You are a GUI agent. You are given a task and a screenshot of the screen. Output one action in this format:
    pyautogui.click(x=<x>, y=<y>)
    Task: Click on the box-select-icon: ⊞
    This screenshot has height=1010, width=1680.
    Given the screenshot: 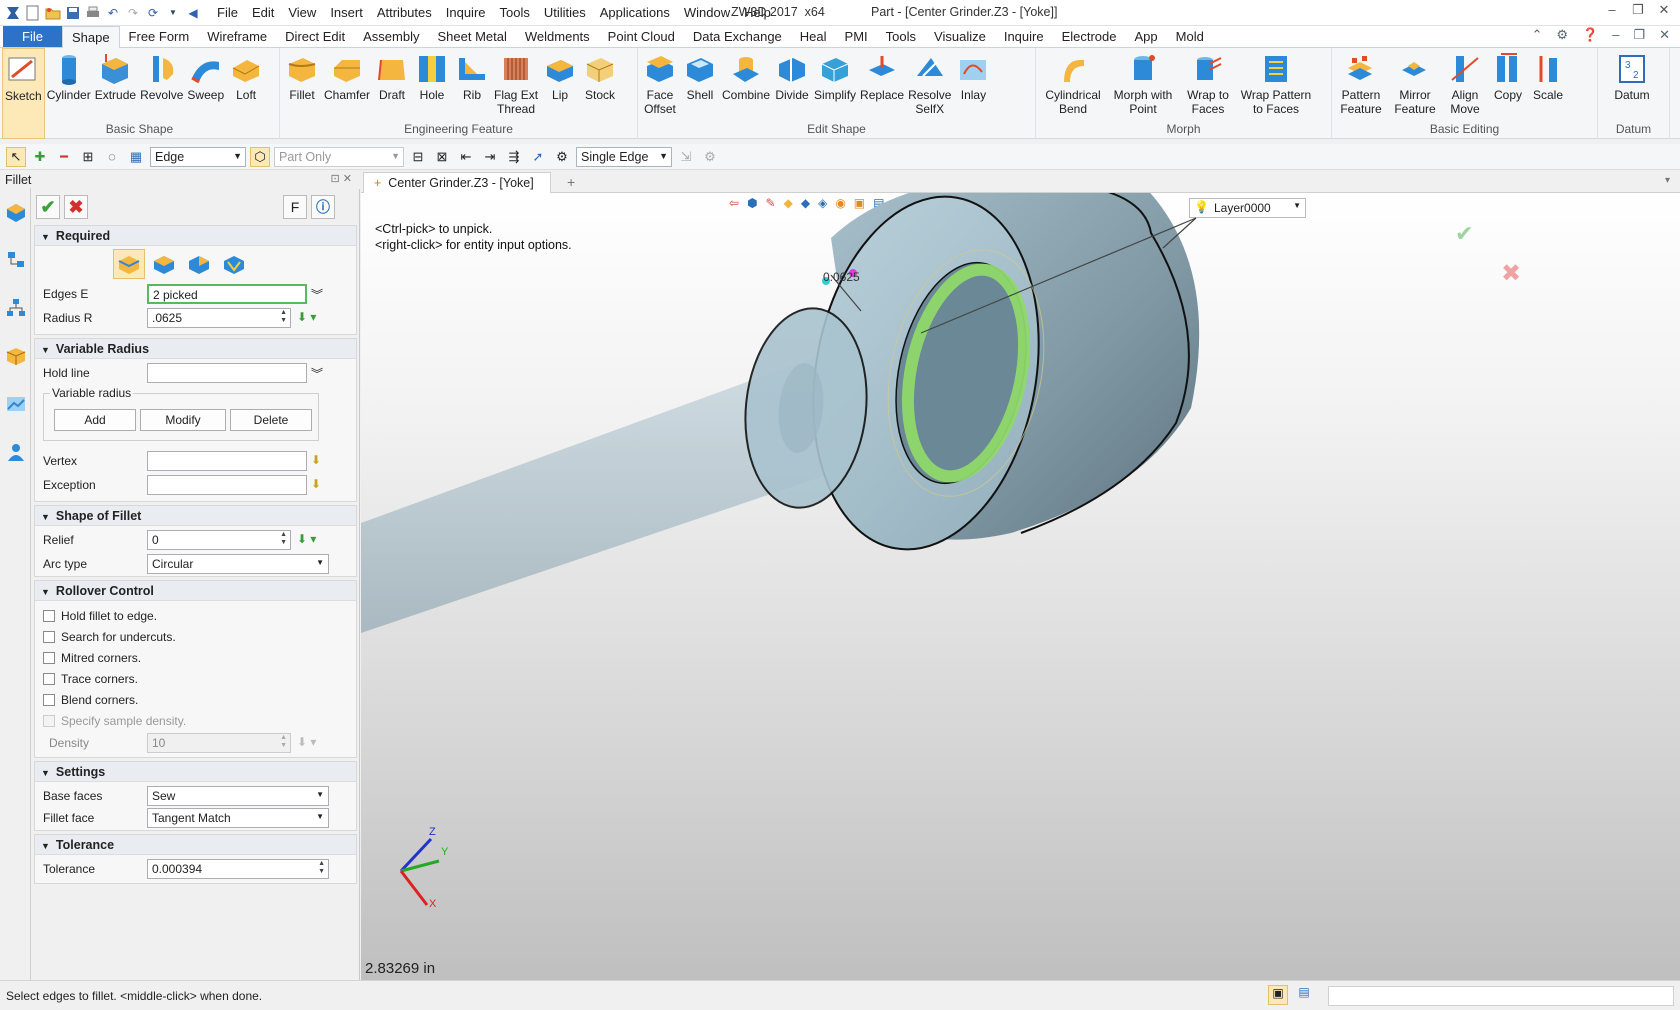 What is the action you would take?
    pyautogui.click(x=88, y=157)
    